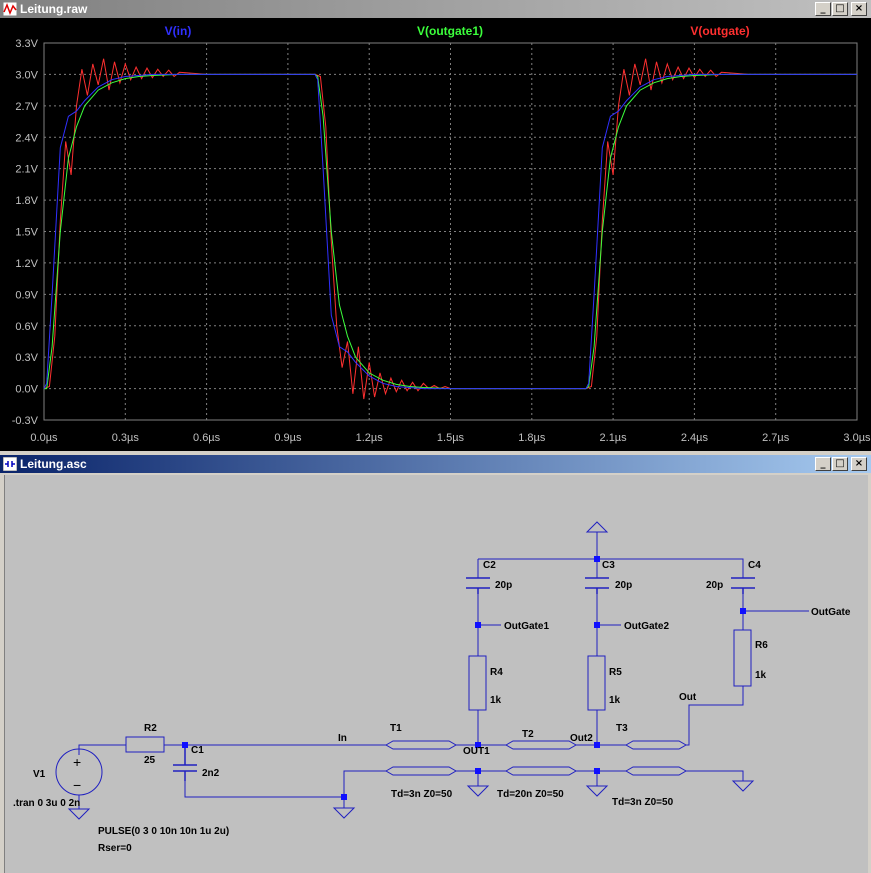 Image resolution: width=871 pixels, height=873 pixels. Describe the element at coordinates (26, 138) in the screenshot. I see `y-tick-label: 2.4V` at that location.